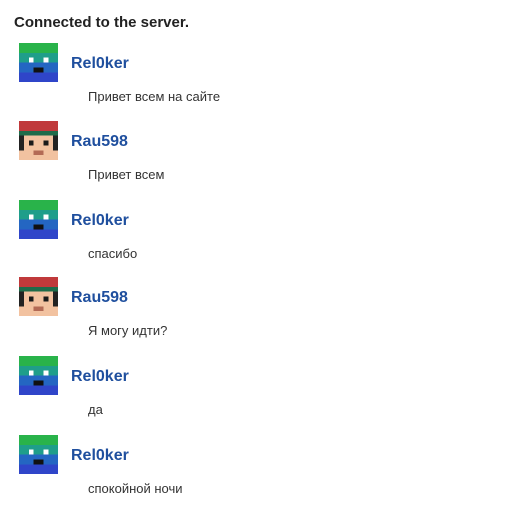 Image resolution: width=505 pixels, height=513 pixels. I want to click on message-text: спокойной ночи, so click(135, 488).